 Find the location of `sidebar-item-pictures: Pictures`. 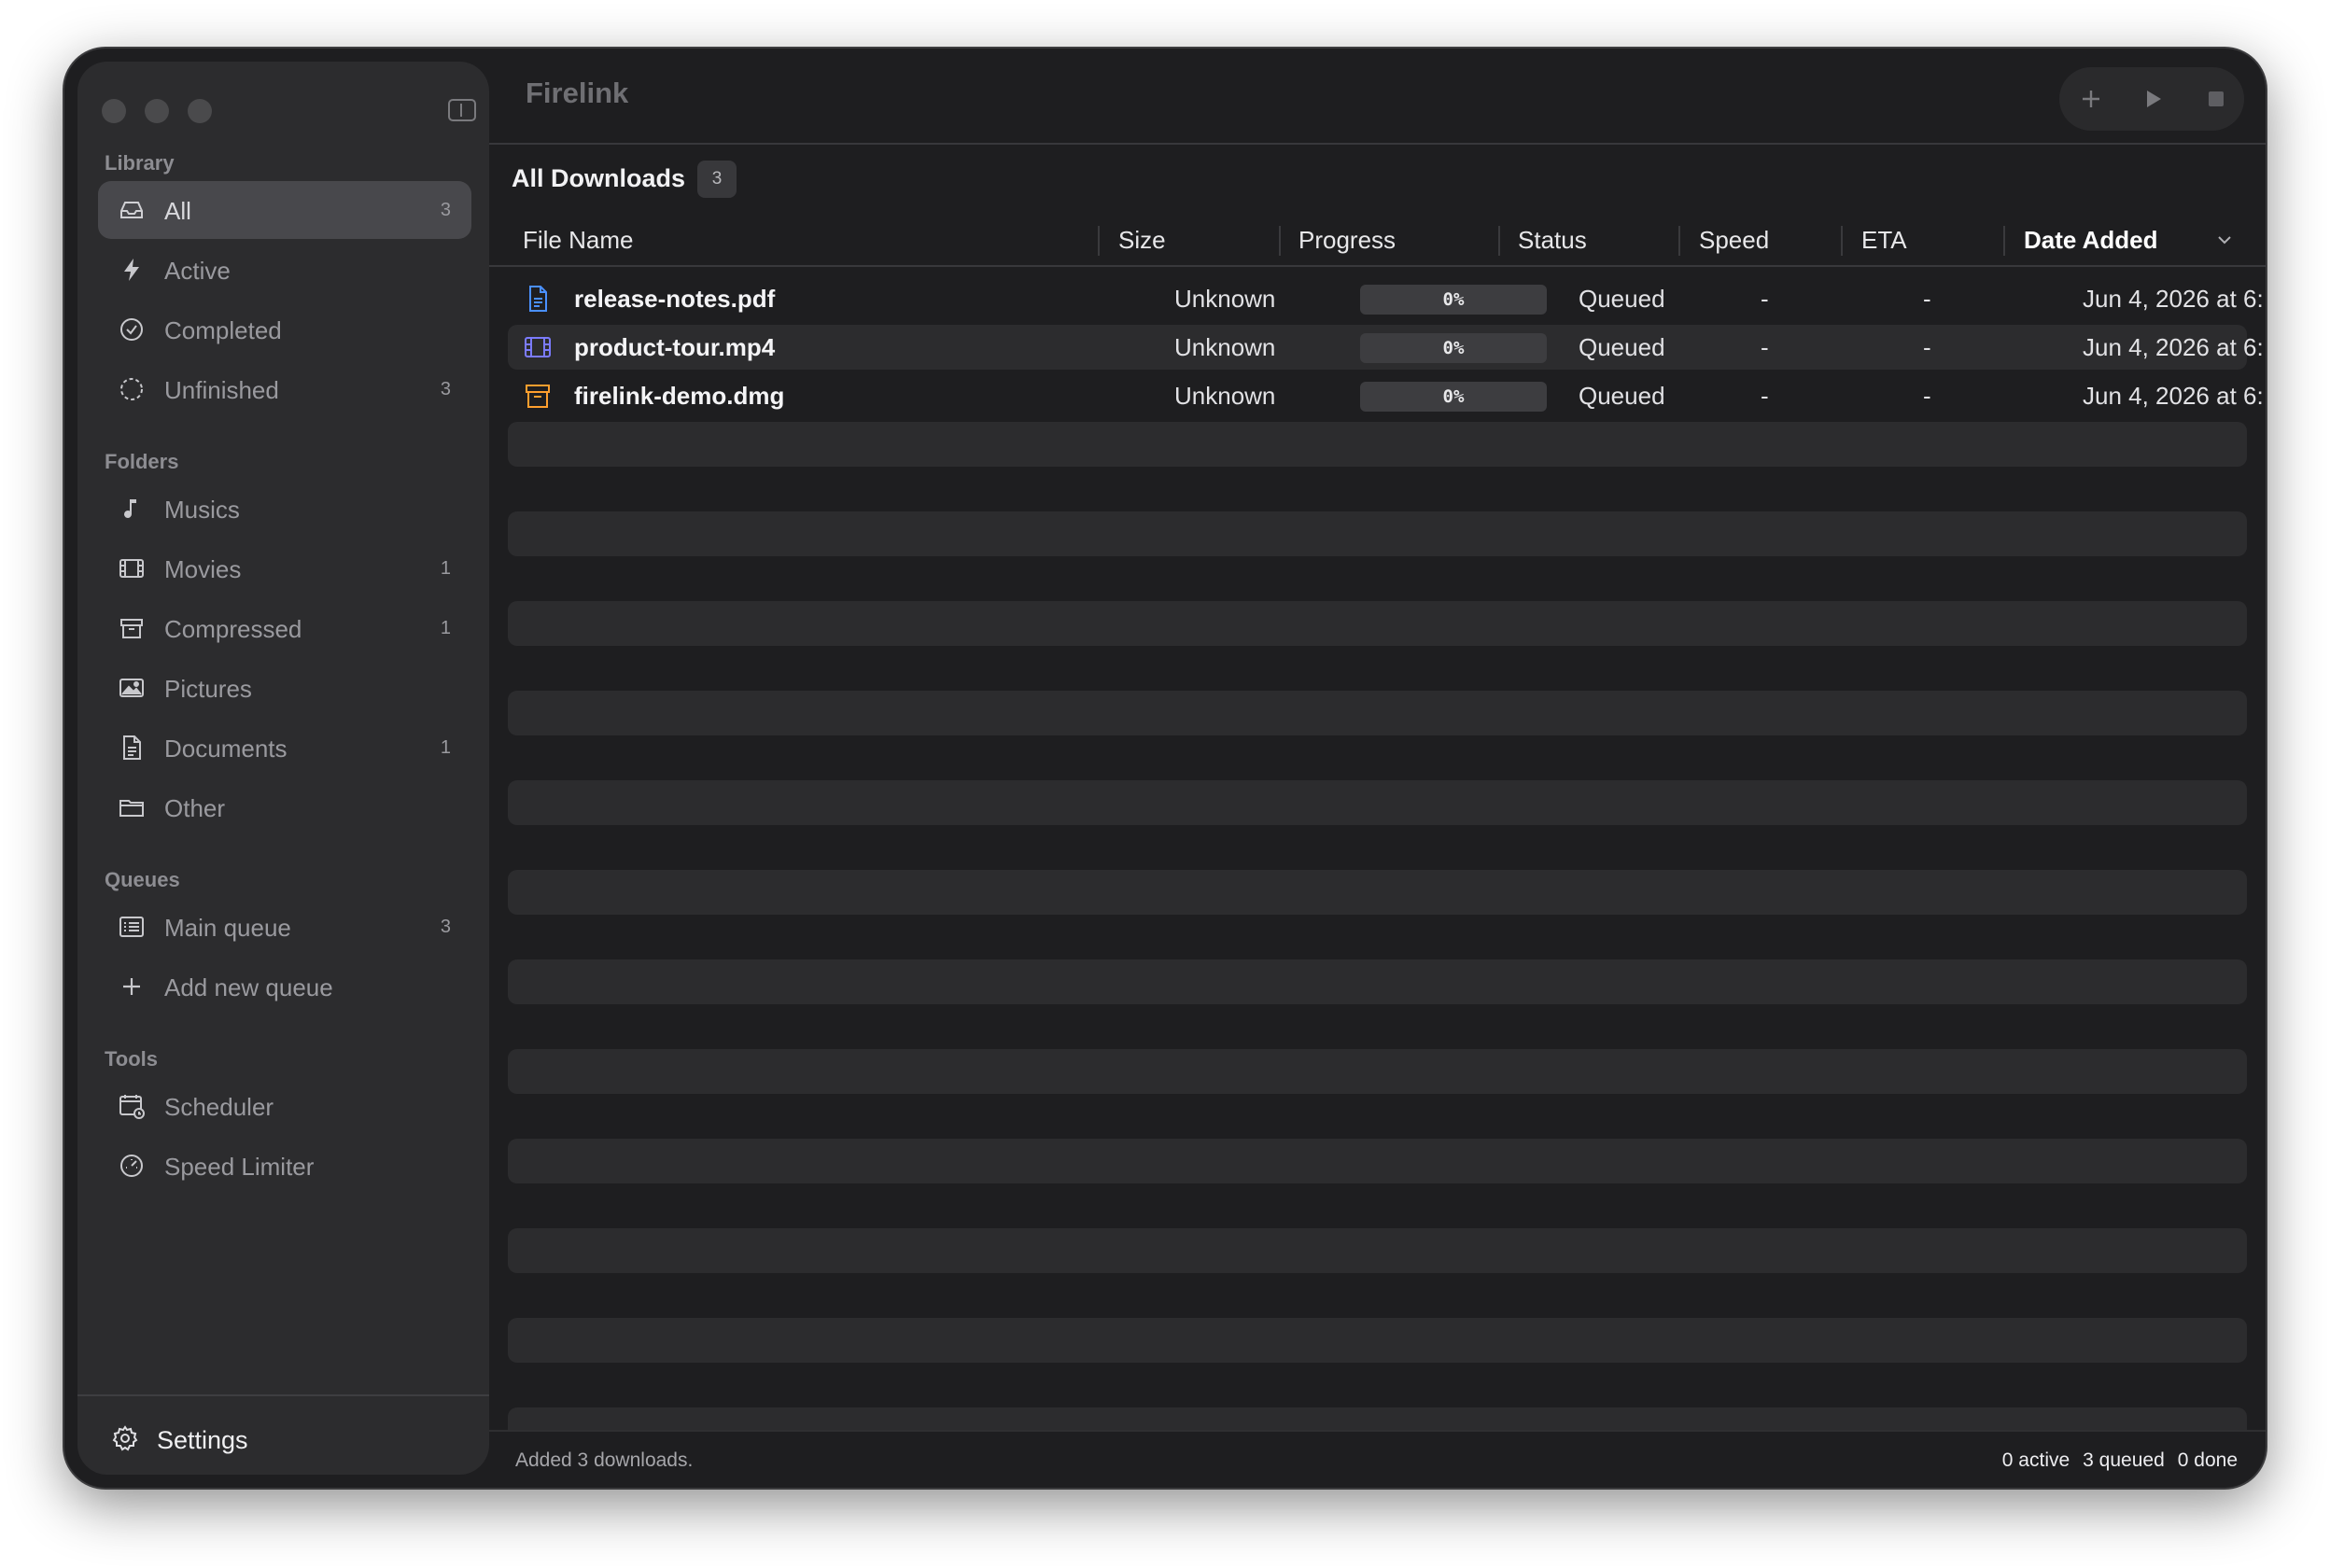

sidebar-item-pictures: Pictures is located at coordinates (284, 688).